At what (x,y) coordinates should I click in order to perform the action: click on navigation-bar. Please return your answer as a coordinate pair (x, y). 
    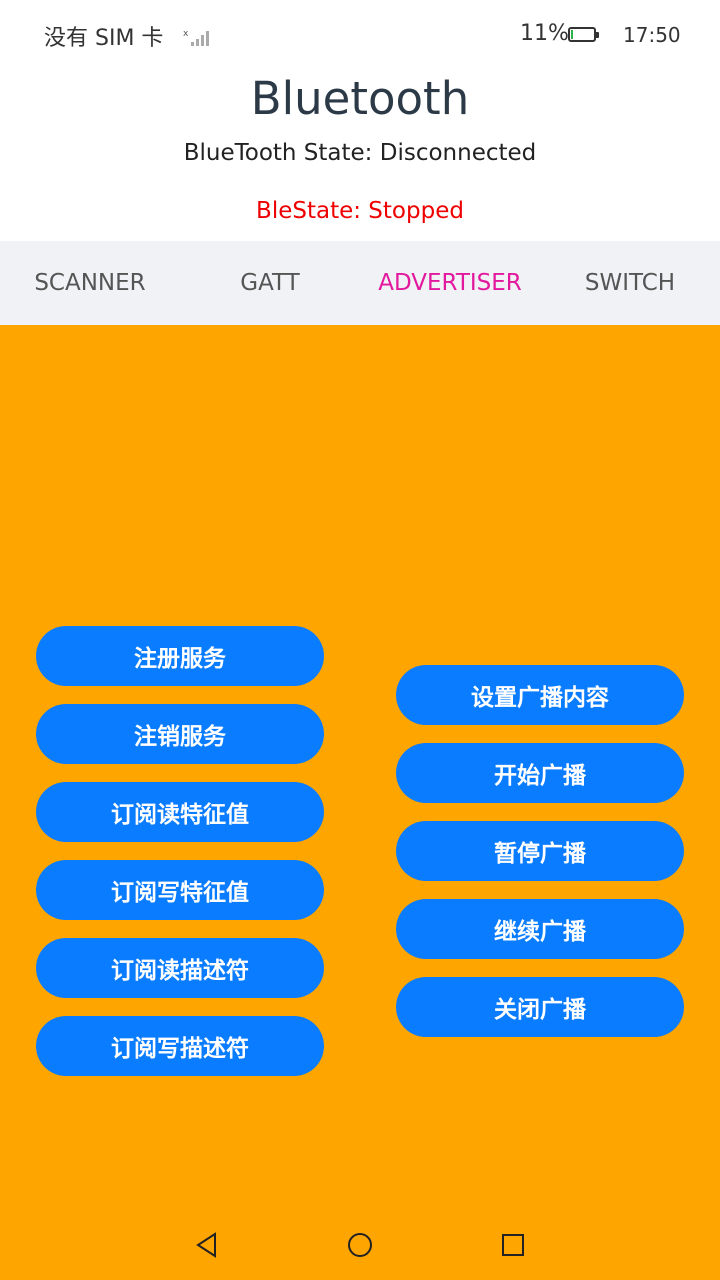
    Looking at the image, I should click on (360, 1246).